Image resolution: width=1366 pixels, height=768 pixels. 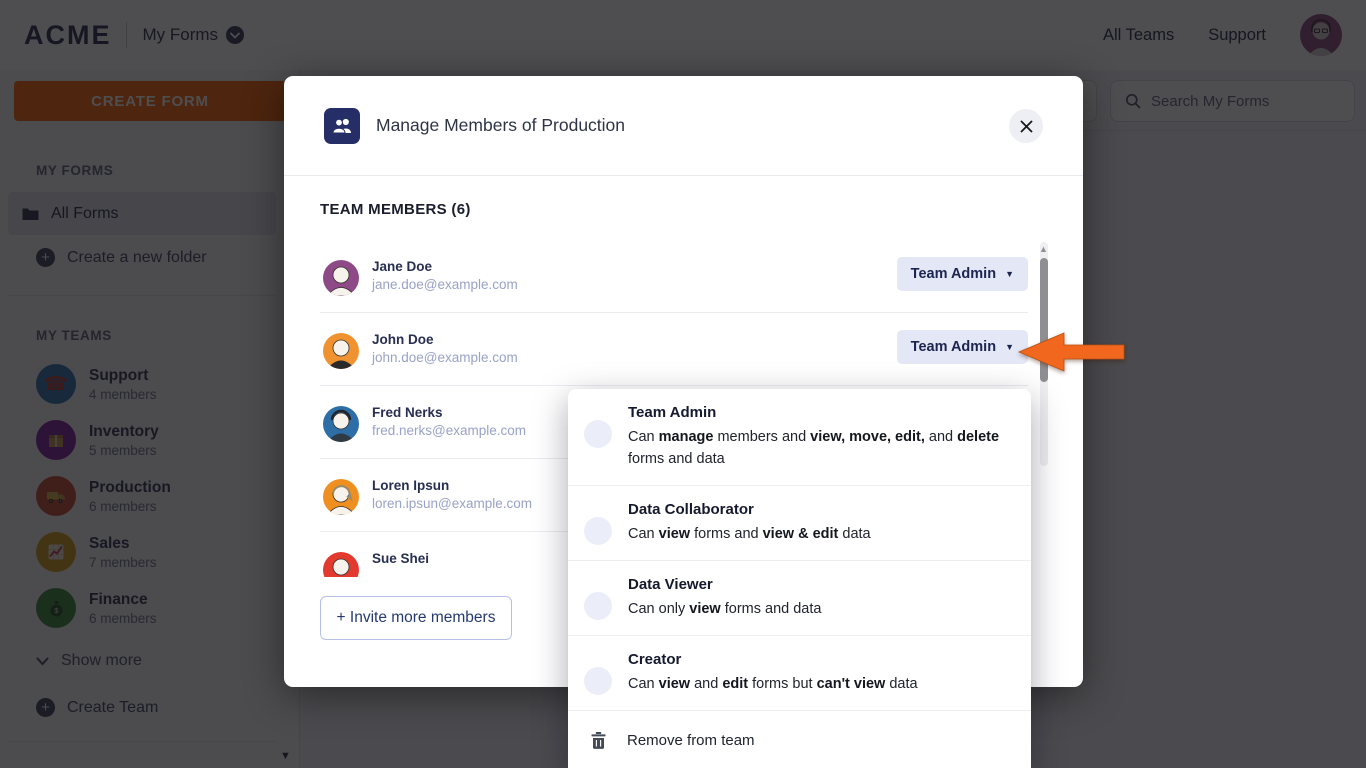 What do you see at coordinates (683, 126) in the screenshot?
I see `modal-header: Manage Members of Production` at bounding box center [683, 126].